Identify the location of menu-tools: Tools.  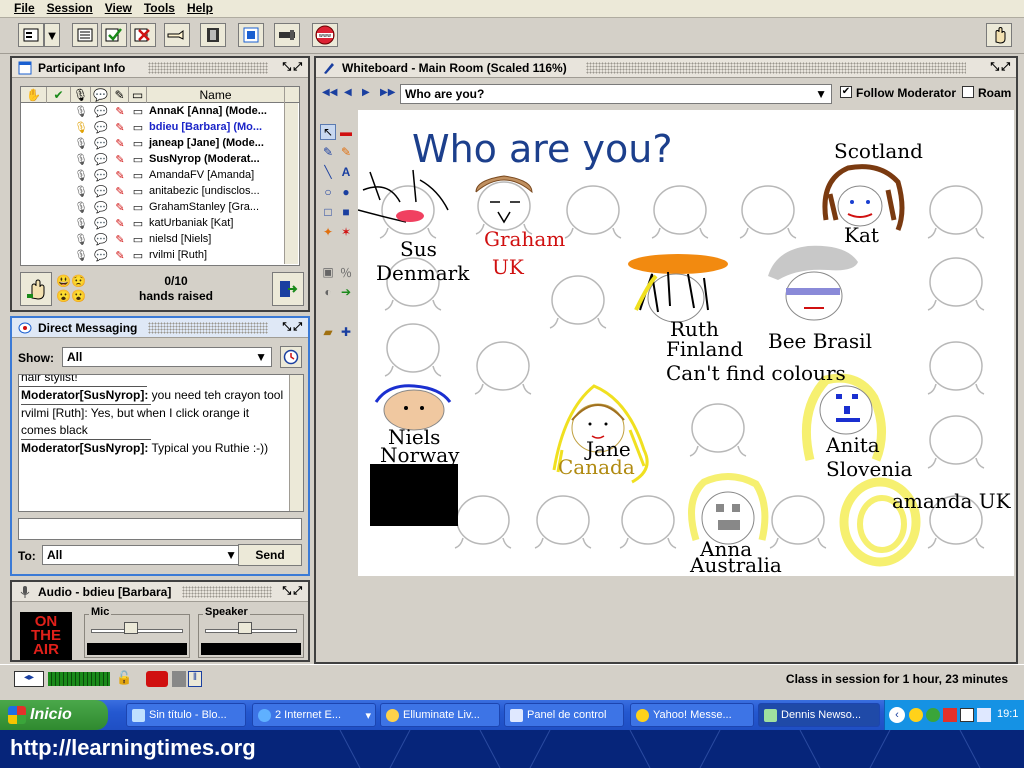
(159, 8).